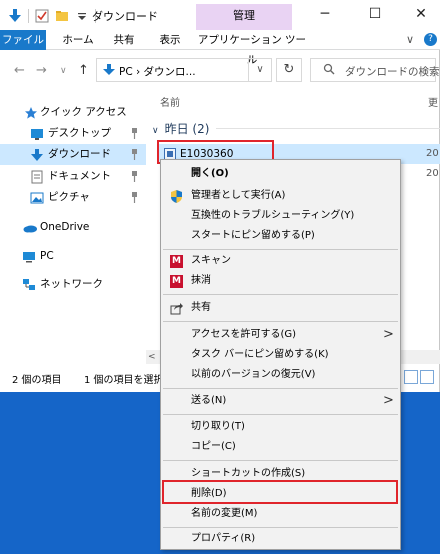 The image size is (440, 554). What do you see at coordinates (41, 70) in the screenshot?
I see `forward-button: →` at bounding box center [41, 70].